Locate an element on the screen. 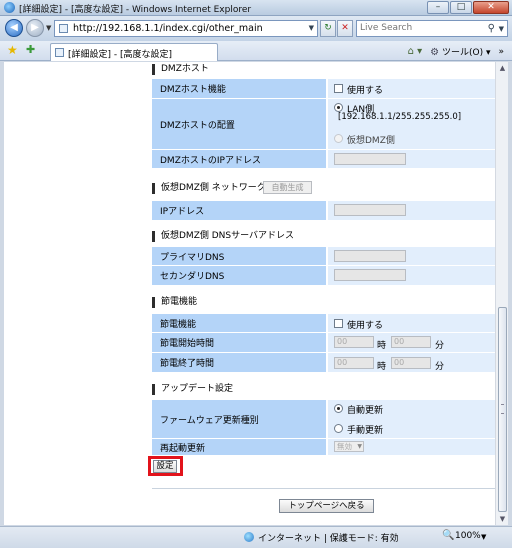 This screenshot has height=548, width=512. status-bar: インターネット | 保護モード: 有効 🔍 100% ▼ is located at coordinates (256, 537).